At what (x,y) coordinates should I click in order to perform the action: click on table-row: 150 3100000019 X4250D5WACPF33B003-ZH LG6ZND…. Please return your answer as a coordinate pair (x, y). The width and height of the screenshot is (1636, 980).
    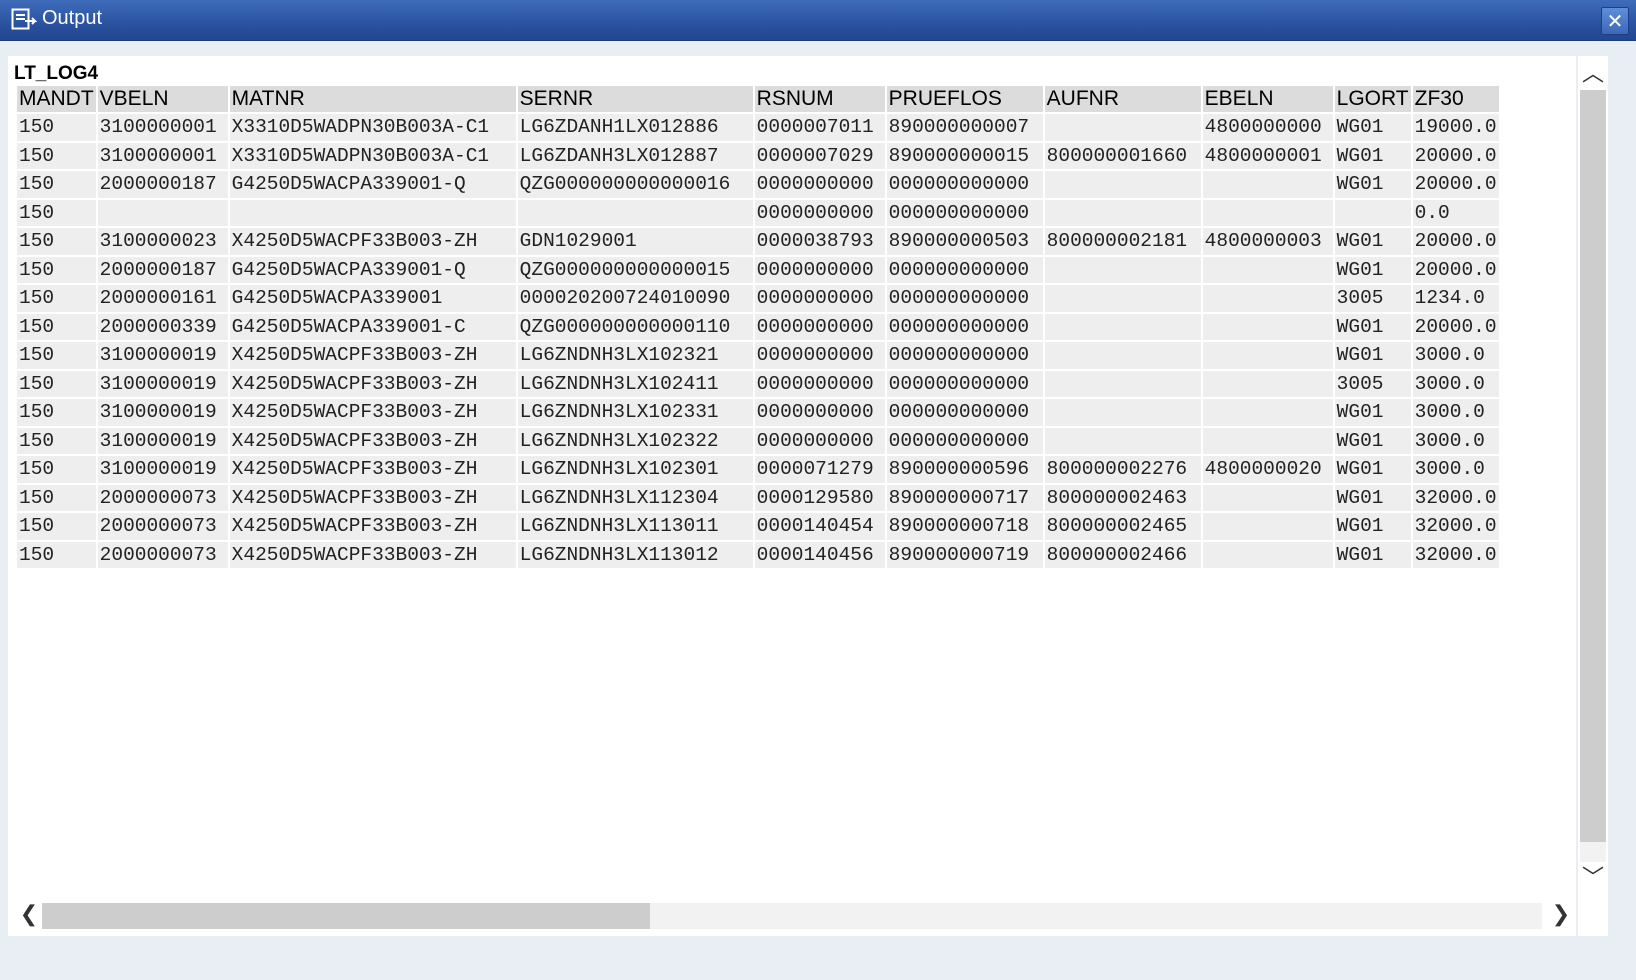
    Looking at the image, I should click on (758, 412).